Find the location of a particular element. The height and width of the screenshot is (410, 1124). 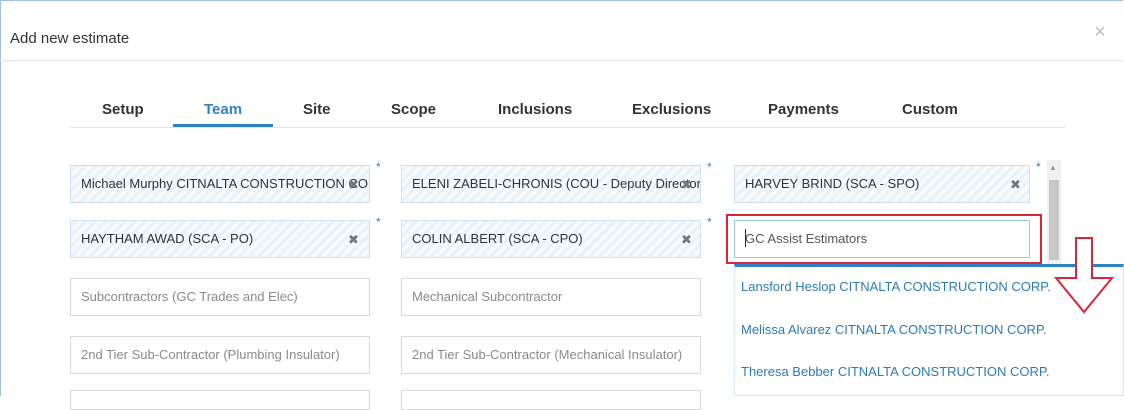

down-arrow-icon is located at coordinates (1084, 275).